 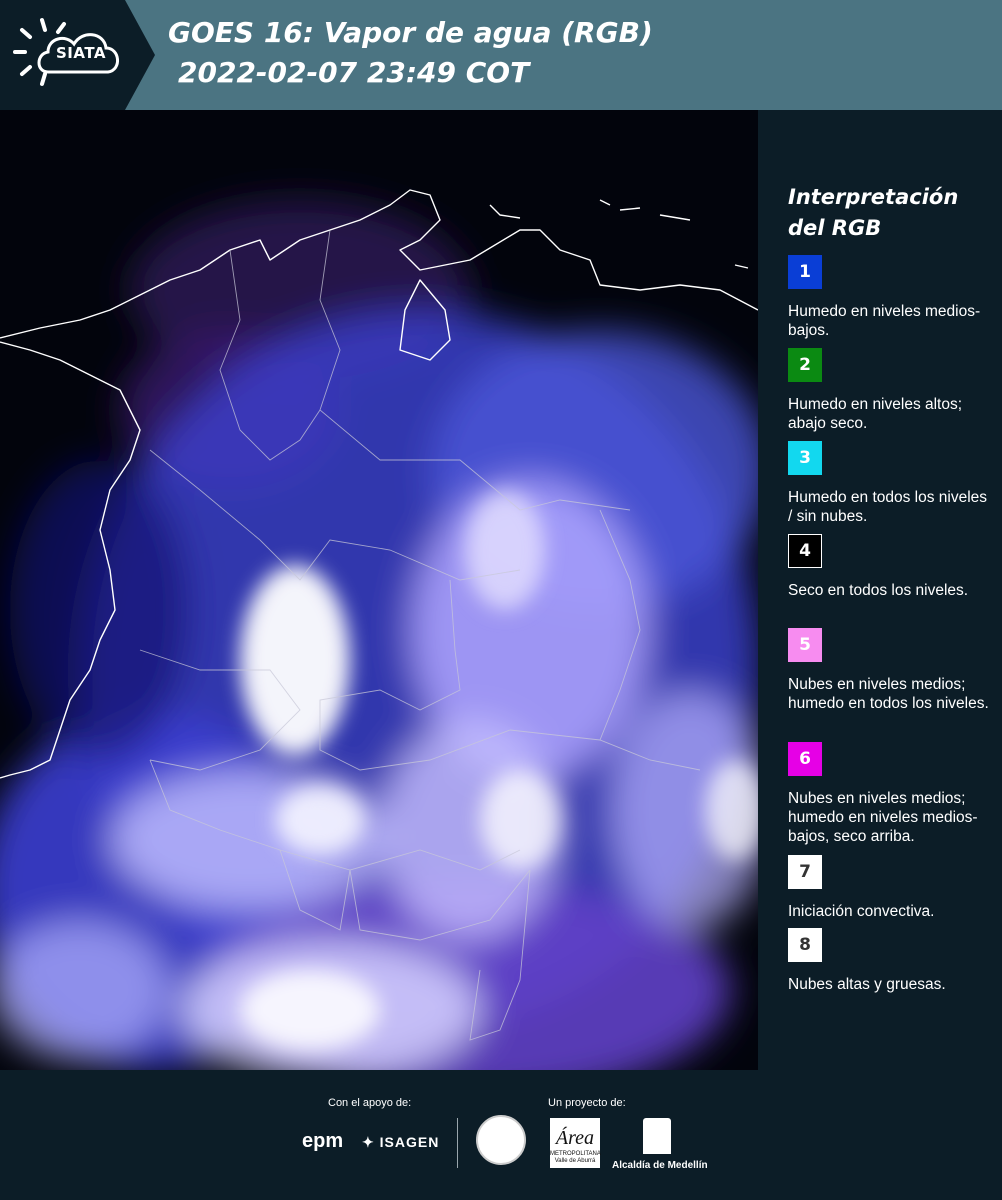 I want to click on legend-title: Interpretación del RGB, so click(x=873, y=212).